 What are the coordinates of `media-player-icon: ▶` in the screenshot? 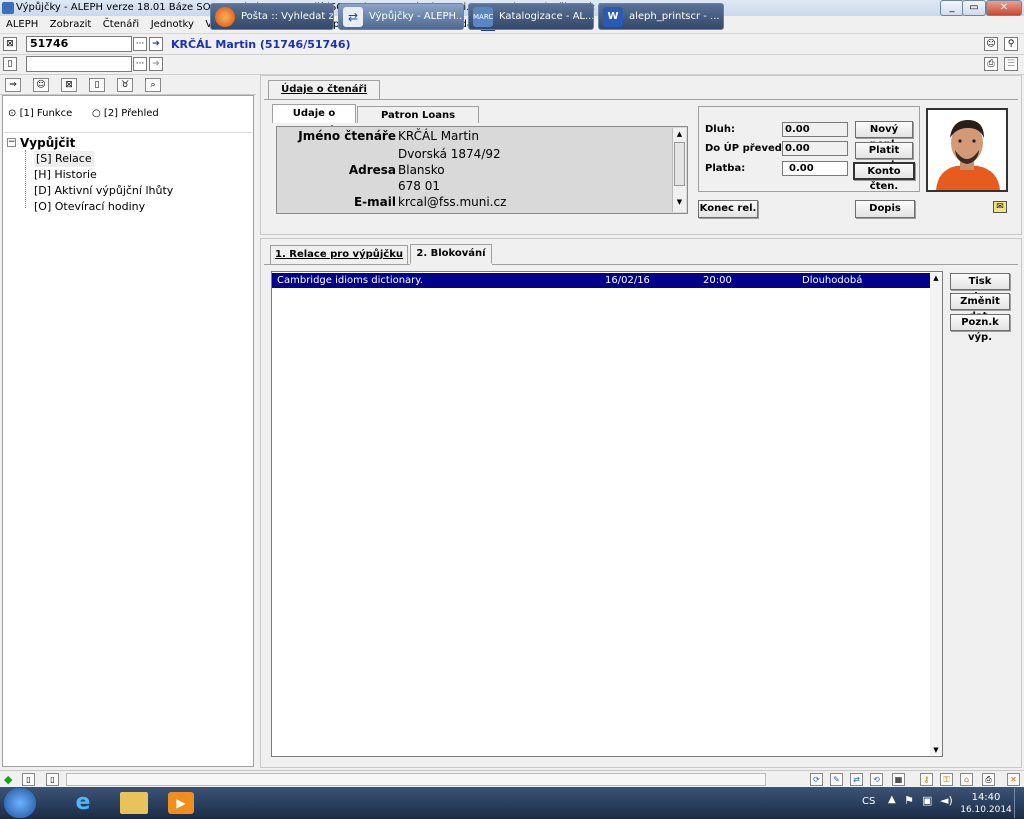 It's located at (181, 803).